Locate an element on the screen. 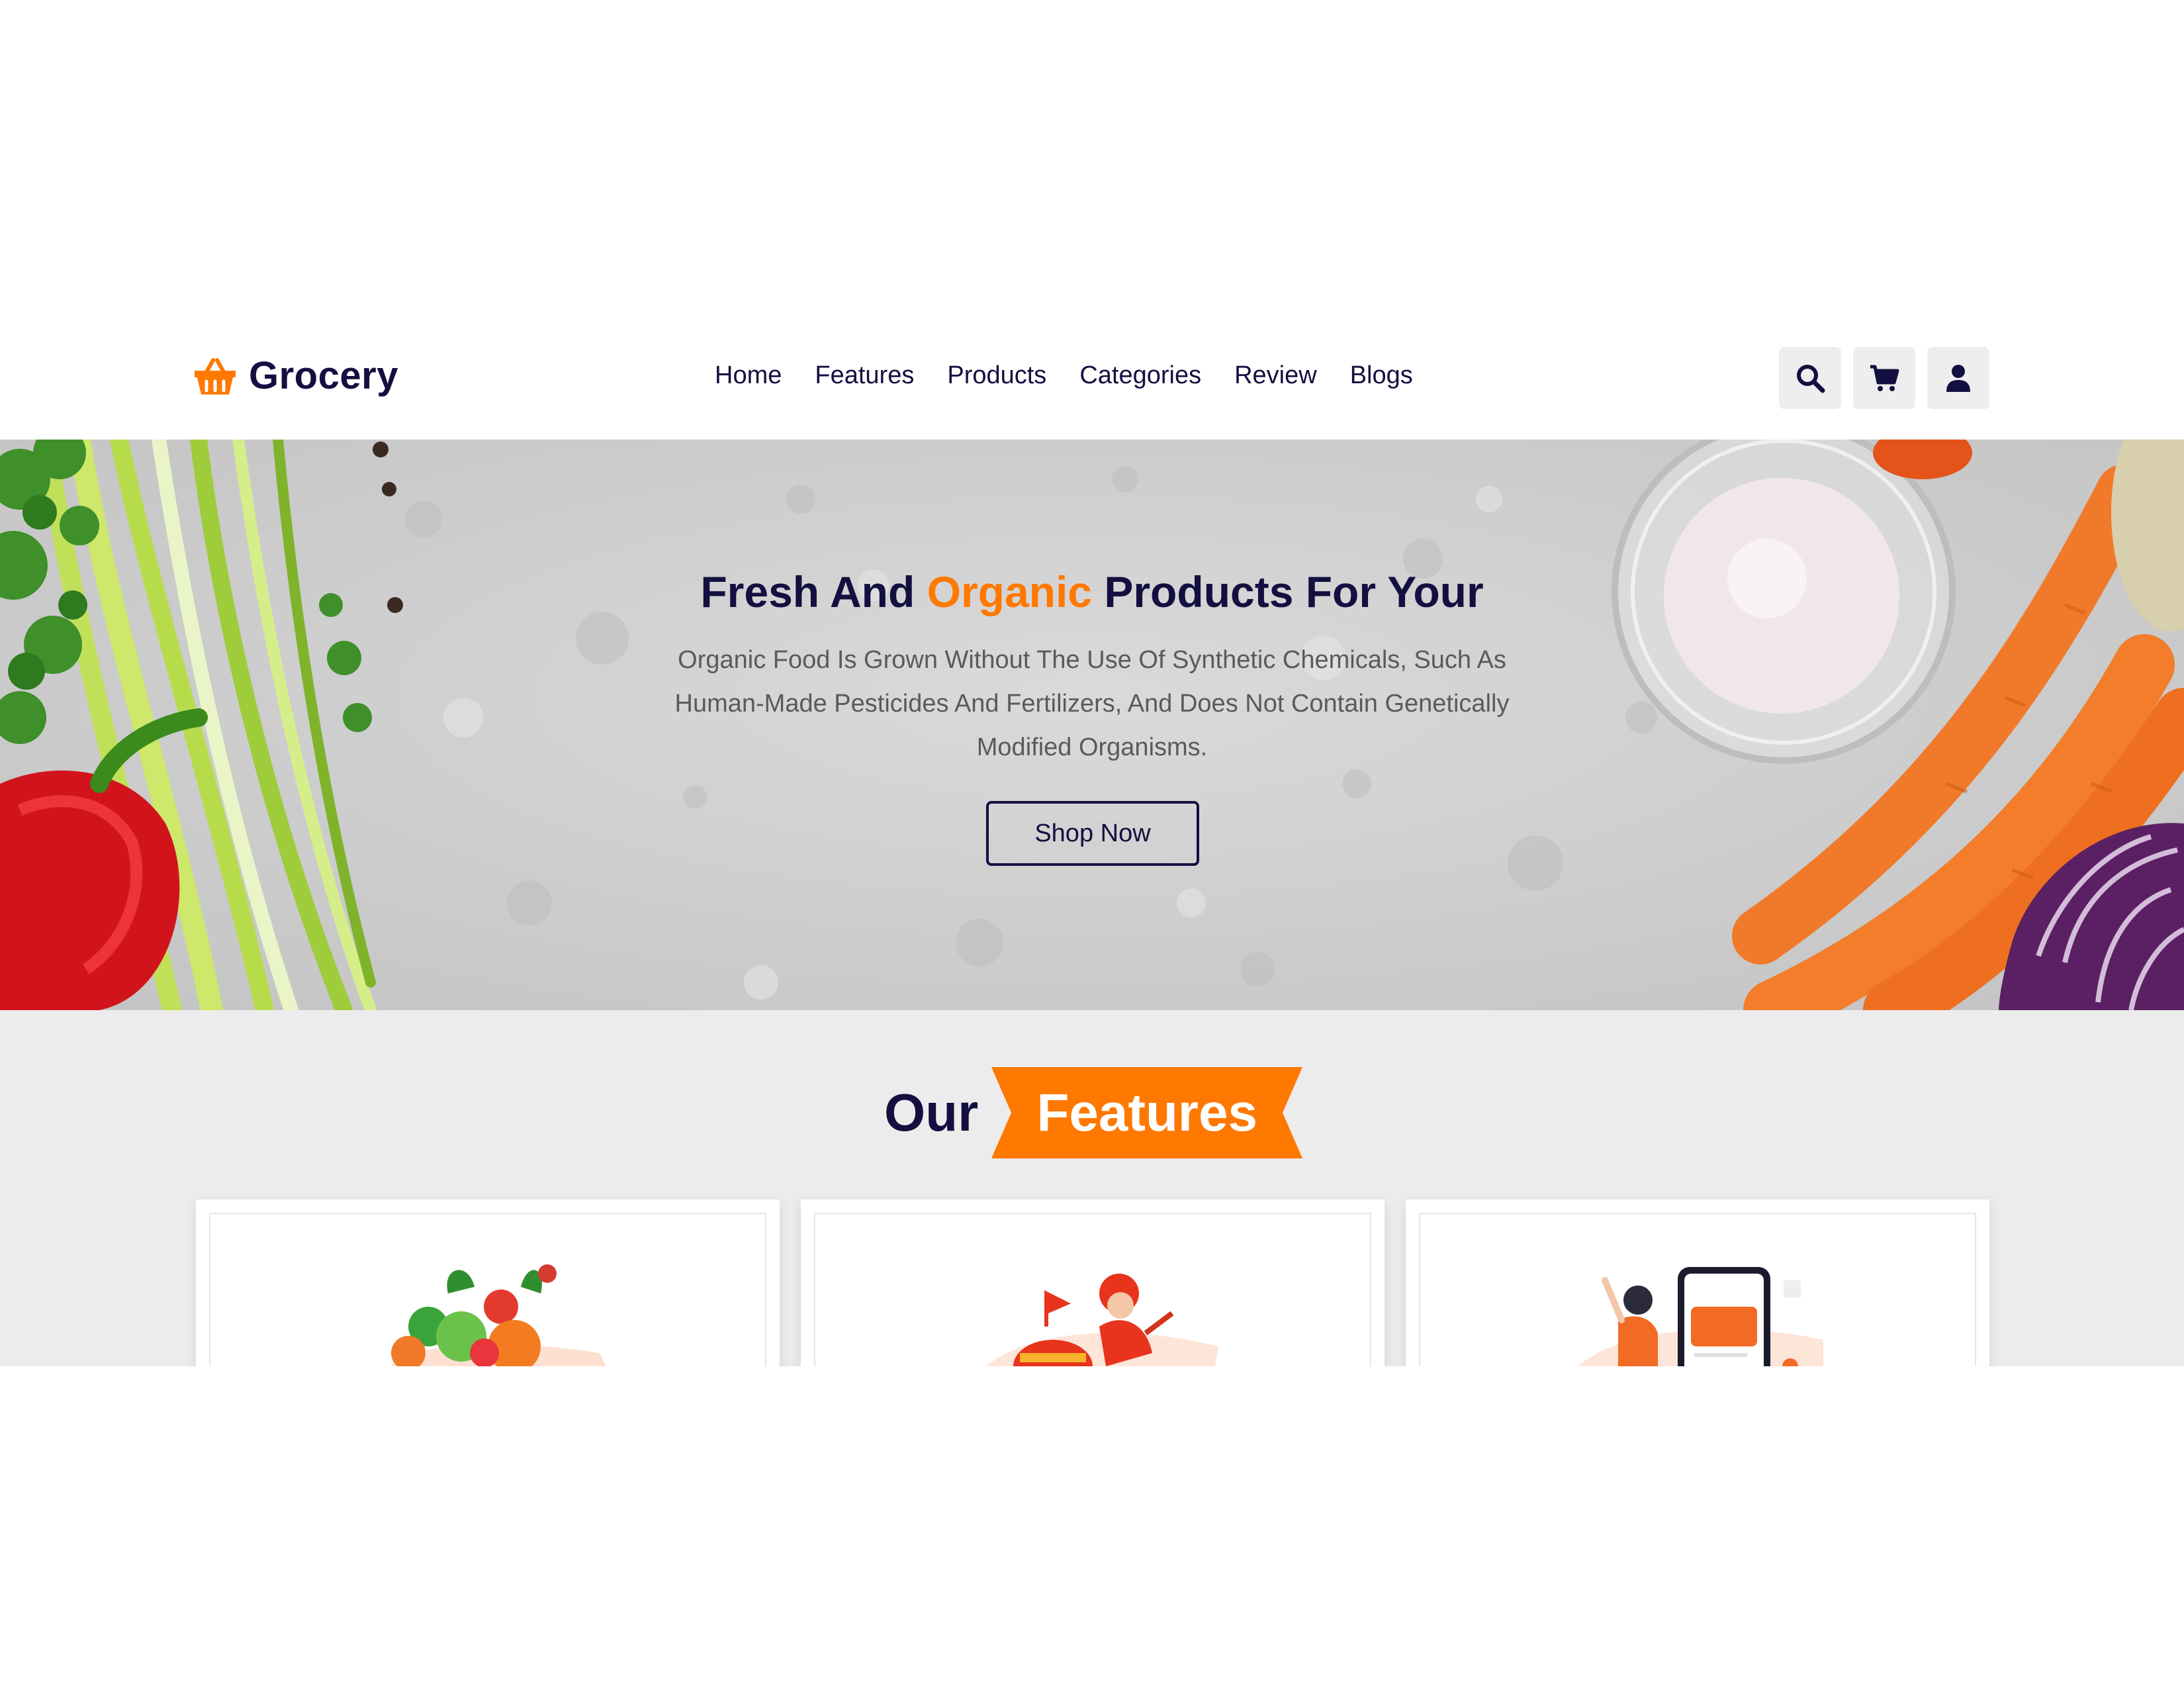 The width and height of the screenshot is (2184, 1688). search-icon is located at coordinates (1811, 379).